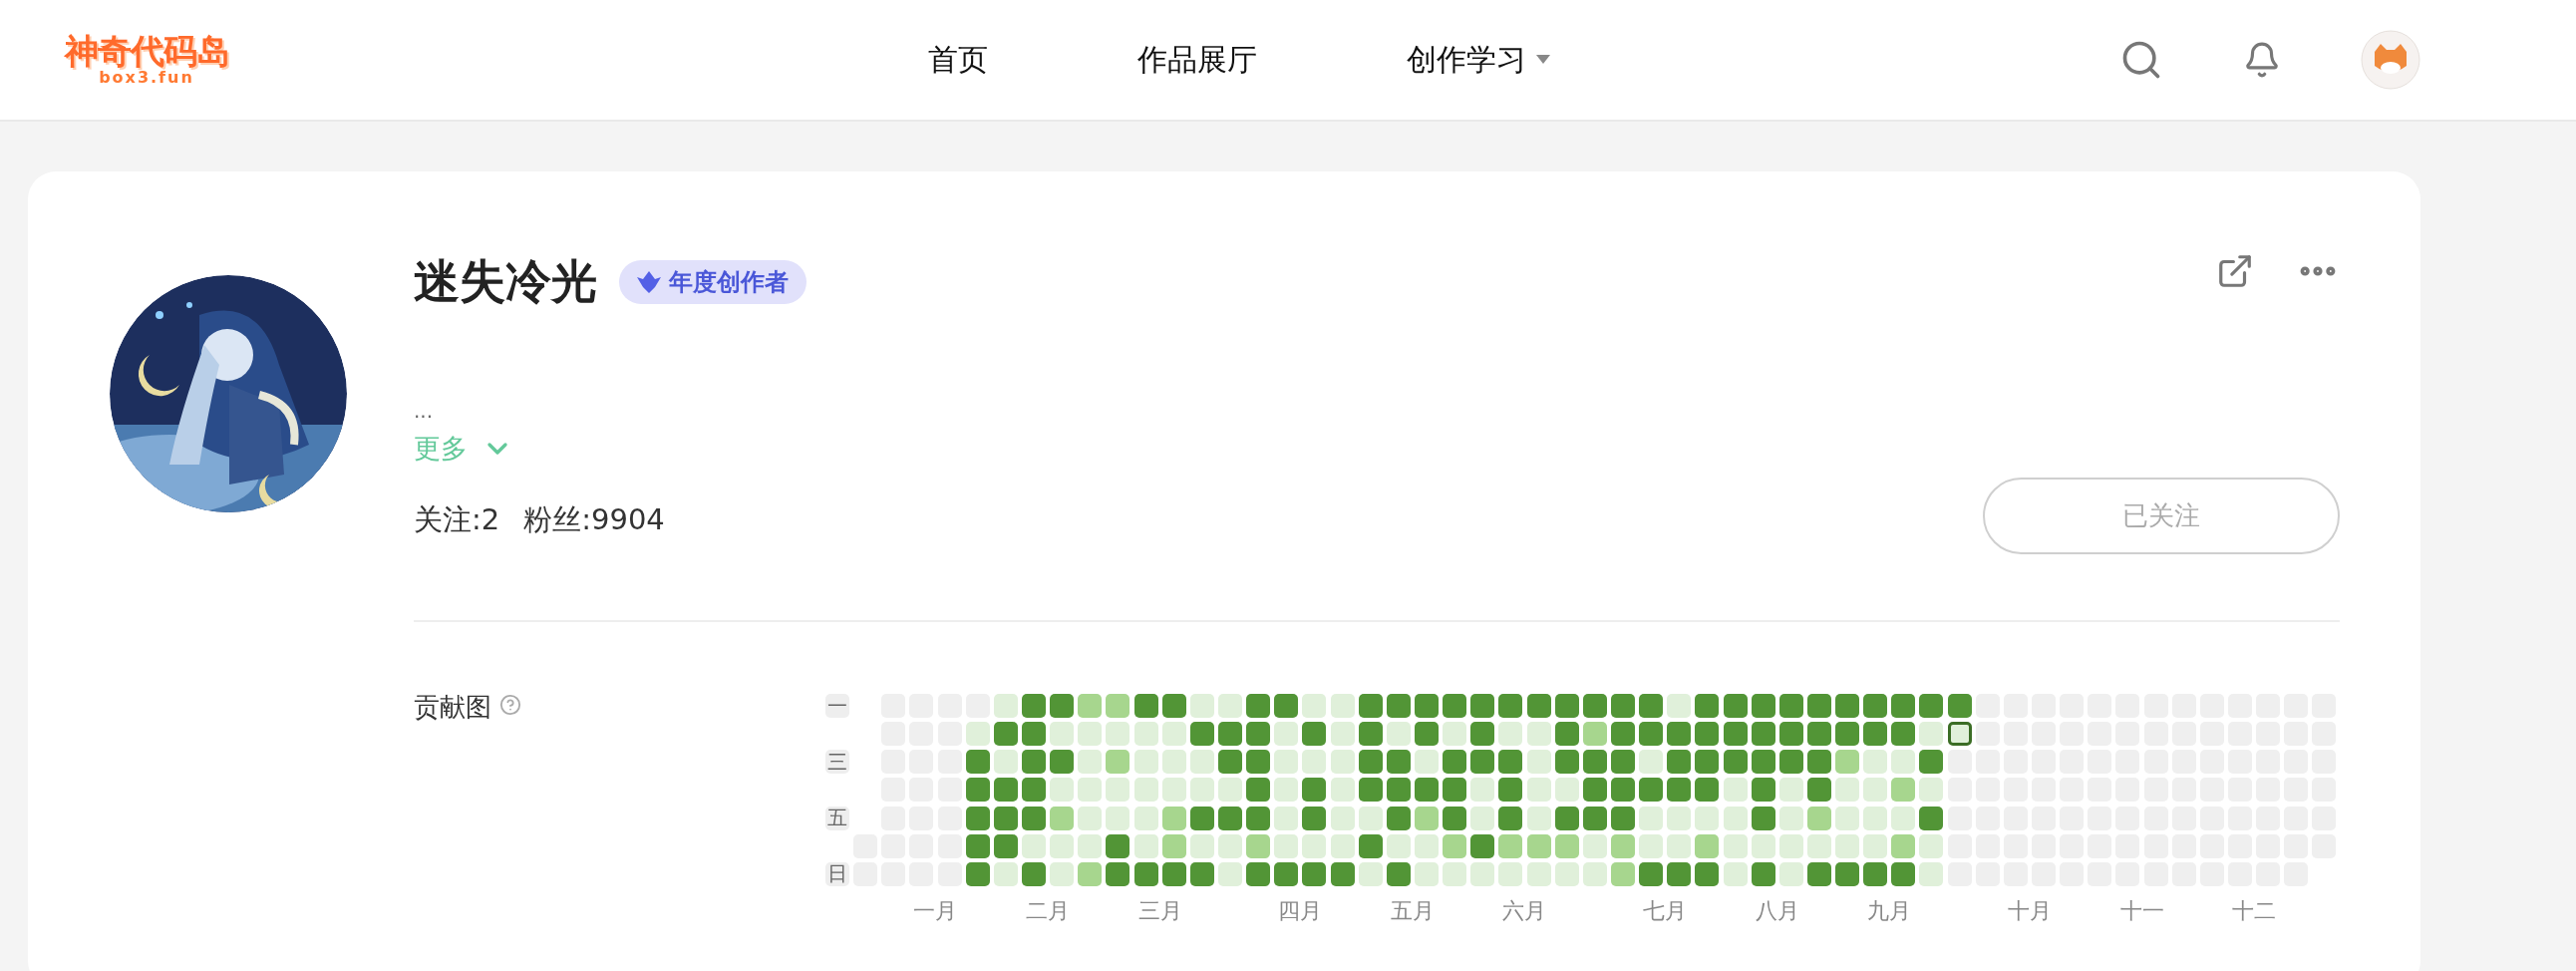 The width and height of the screenshot is (2576, 971). Describe the element at coordinates (935, 911) in the screenshot. I see `month-label: 一月` at that location.